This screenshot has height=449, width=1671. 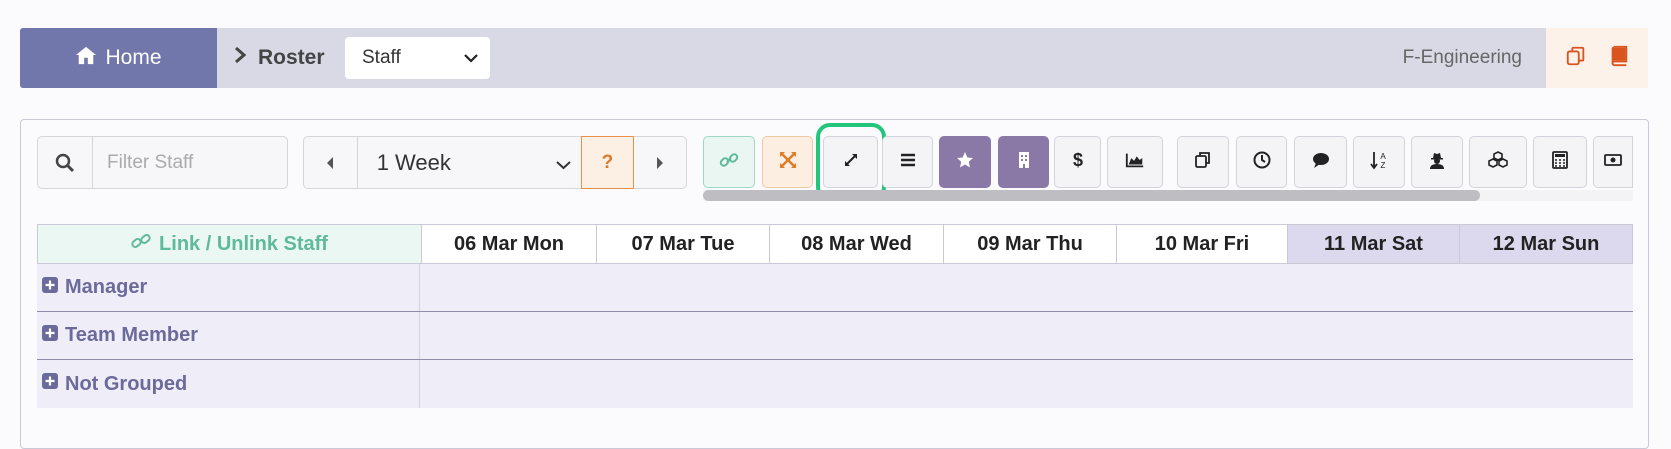 What do you see at coordinates (508, 244) in the screenshot?
I see `day-header: 06 Mar Mon` at bounding box center [508, 244].